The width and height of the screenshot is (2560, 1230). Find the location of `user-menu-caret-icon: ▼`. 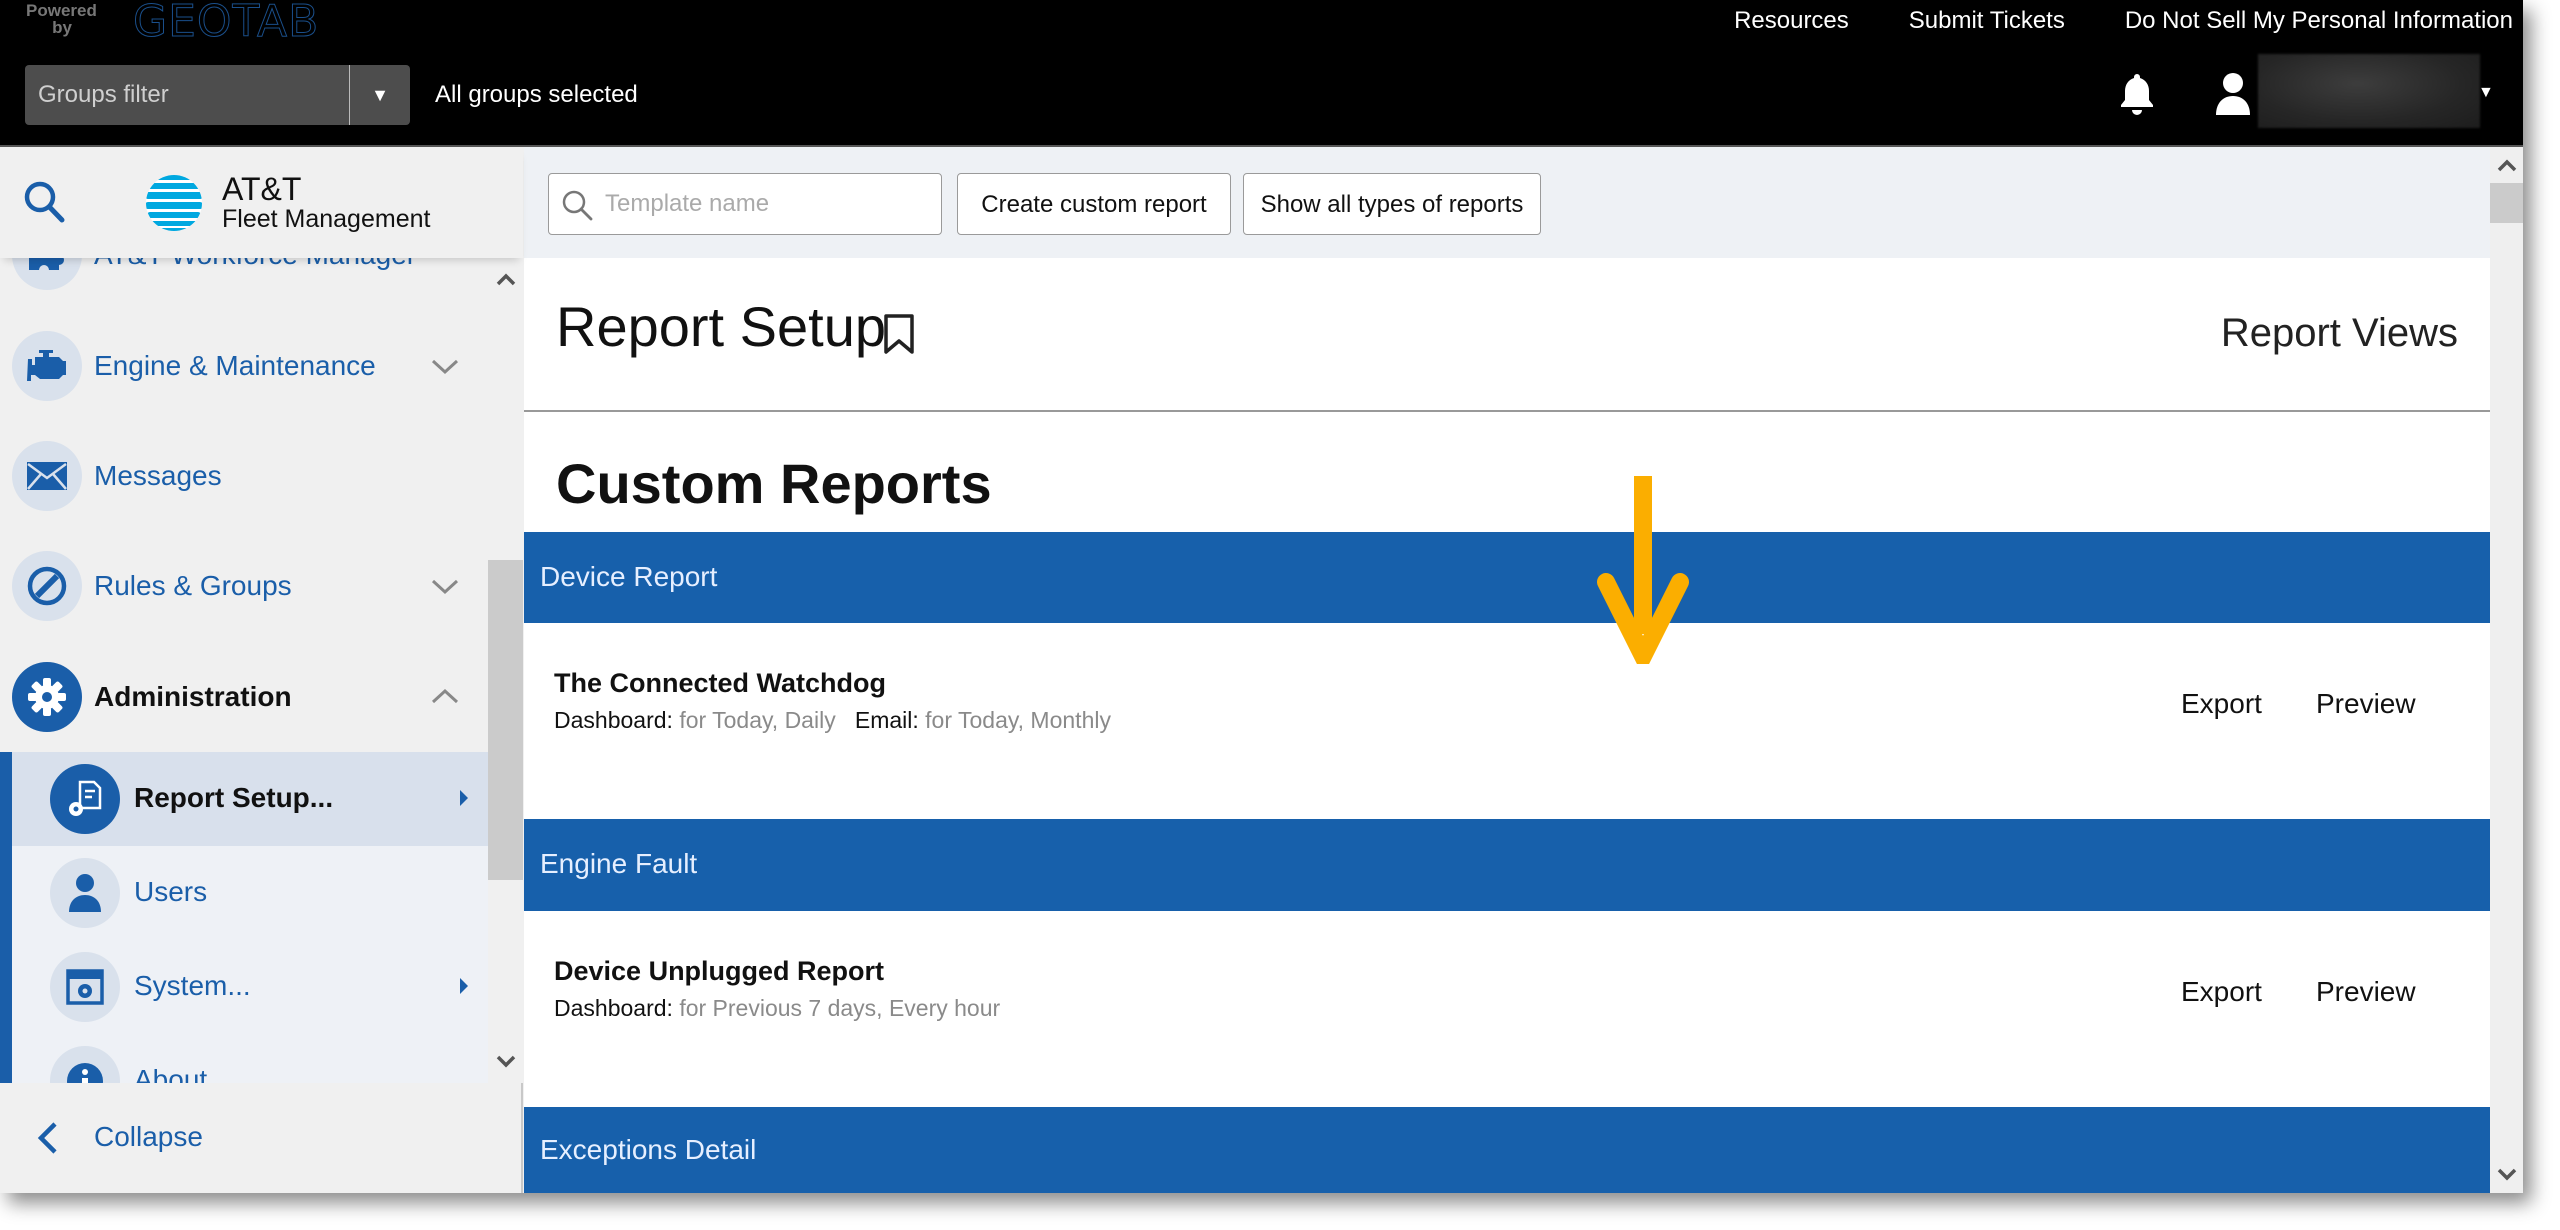

user-menu-caret-icon: ▼ is located at coordinates (2486, 93).